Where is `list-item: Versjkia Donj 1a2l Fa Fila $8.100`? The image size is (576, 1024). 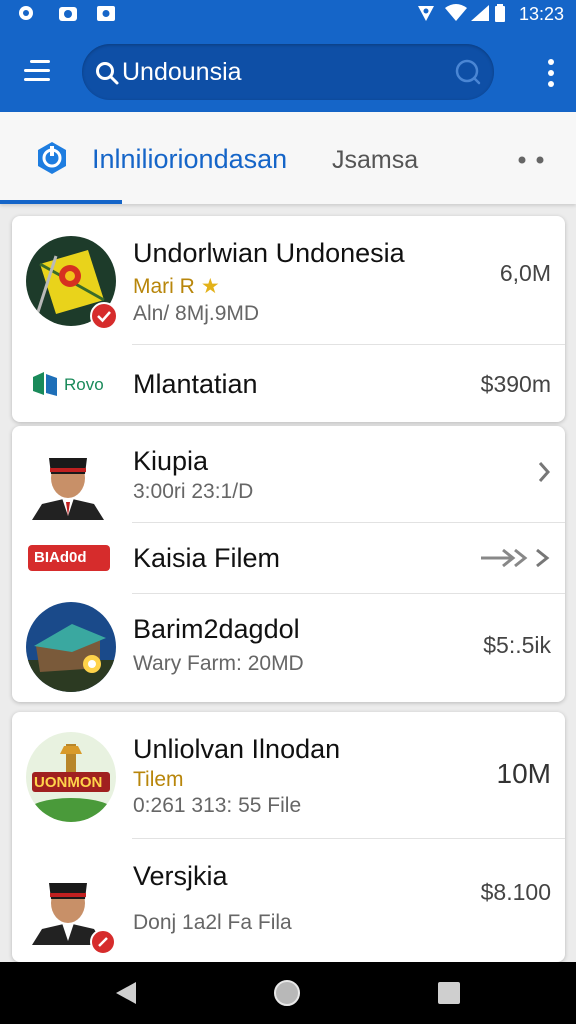
list-item: Versjkia Donj 1a2l Fa Fila $8.100 is located at coordinates (288, 900).